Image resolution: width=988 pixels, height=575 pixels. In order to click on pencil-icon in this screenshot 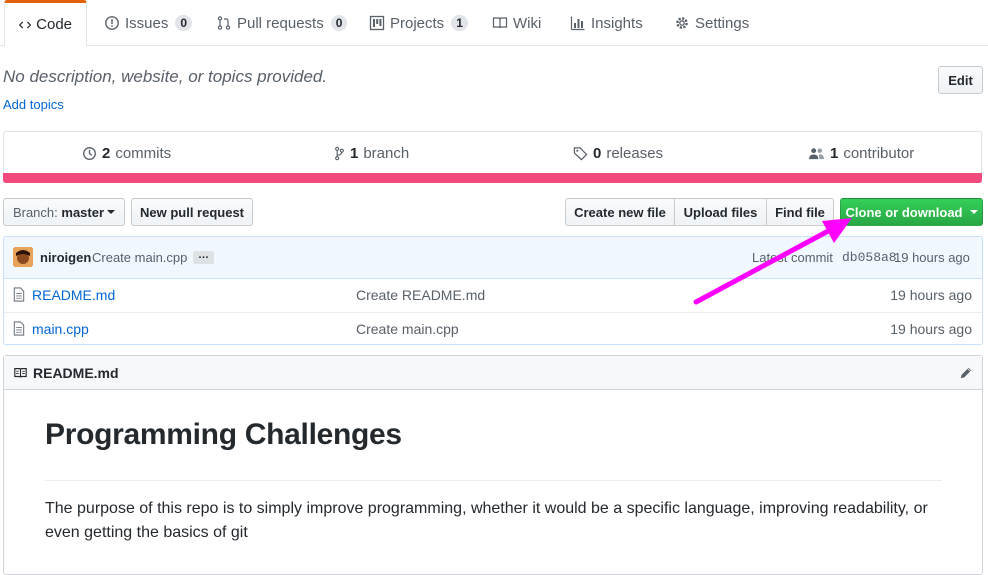, I will do `click(966, 373)`.